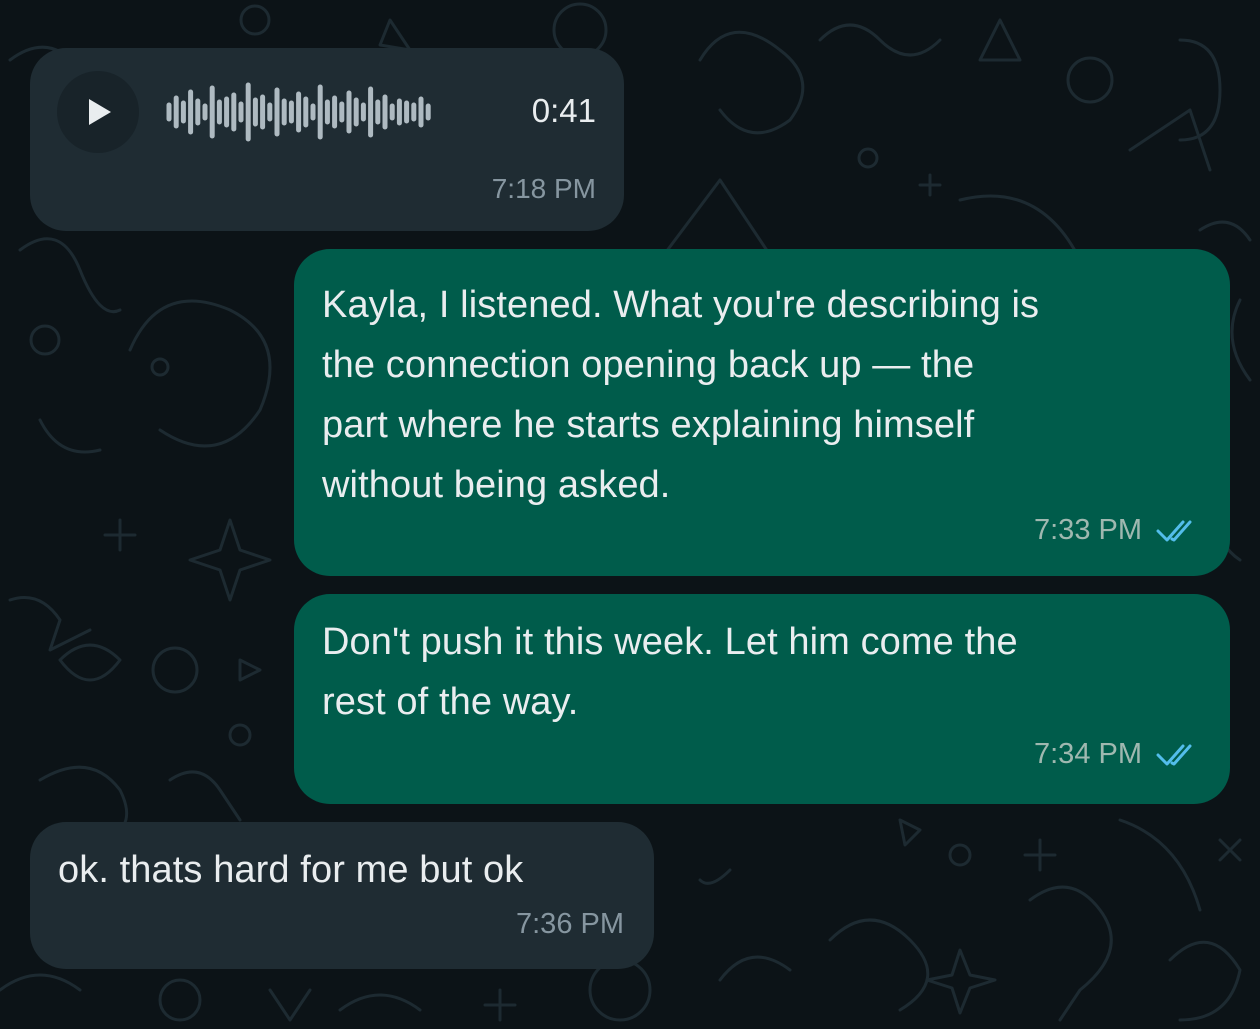 Image resolution: width=1260 pixels, height=1029 pixels. Describe the element at coordinates (543, 188) in the screenshot. I see `message-timestamp: 7:18 PM` at that location.